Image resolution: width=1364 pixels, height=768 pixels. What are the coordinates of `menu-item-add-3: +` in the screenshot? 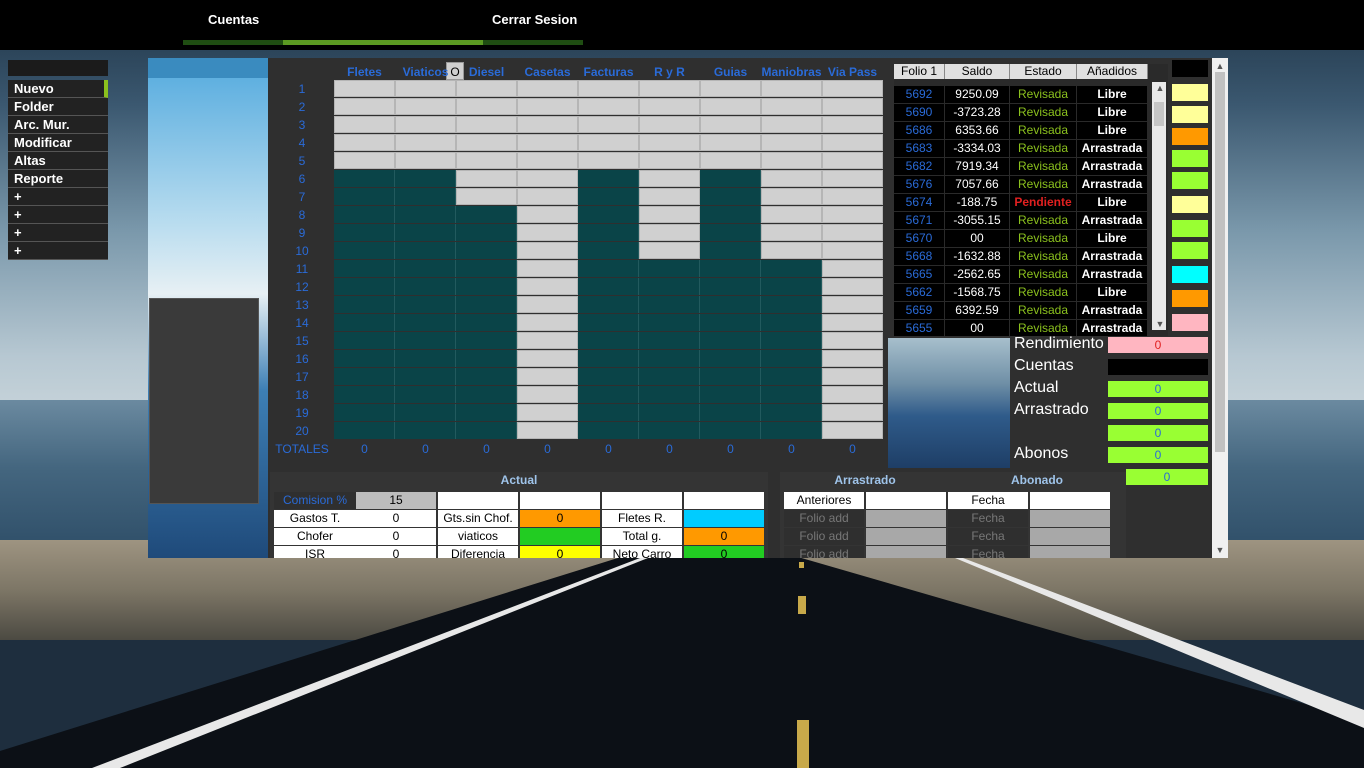 It's located at (58, 233).